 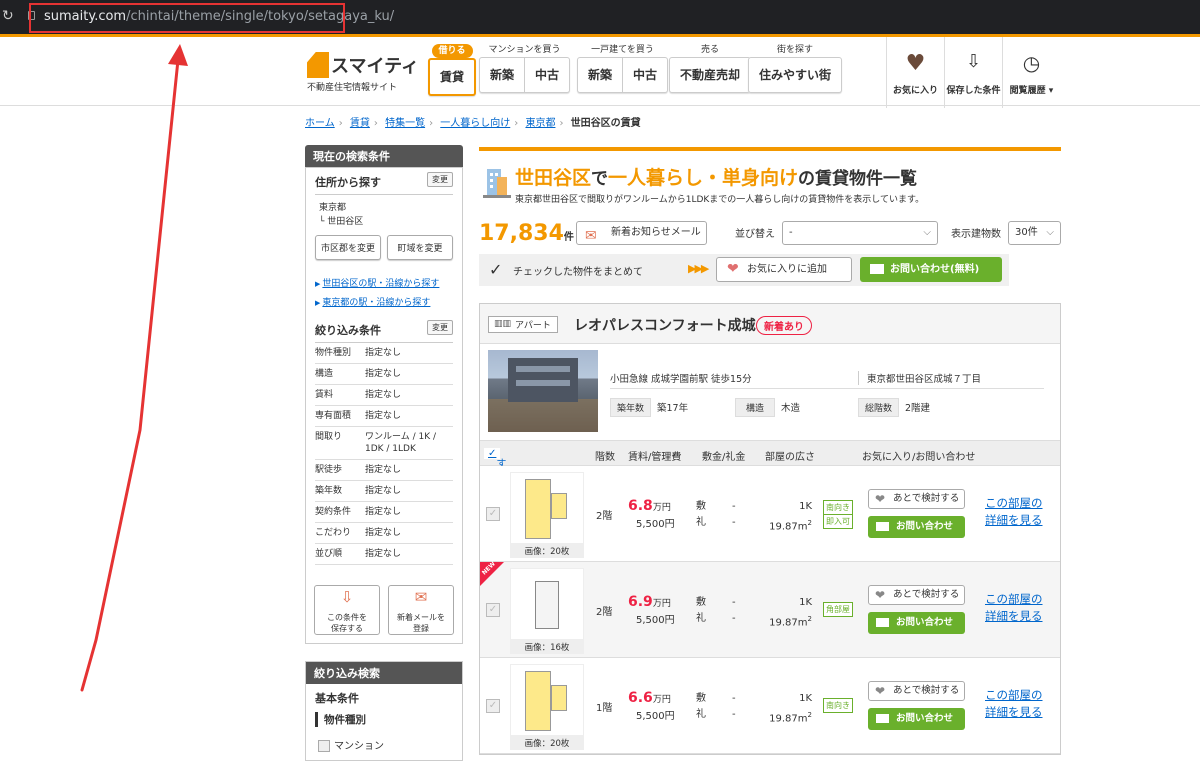 What do you see at coordinates (503, 75) in the screenshot?
I see `nav-button-mansion-new: 新築` at bounding box center [503, 75].